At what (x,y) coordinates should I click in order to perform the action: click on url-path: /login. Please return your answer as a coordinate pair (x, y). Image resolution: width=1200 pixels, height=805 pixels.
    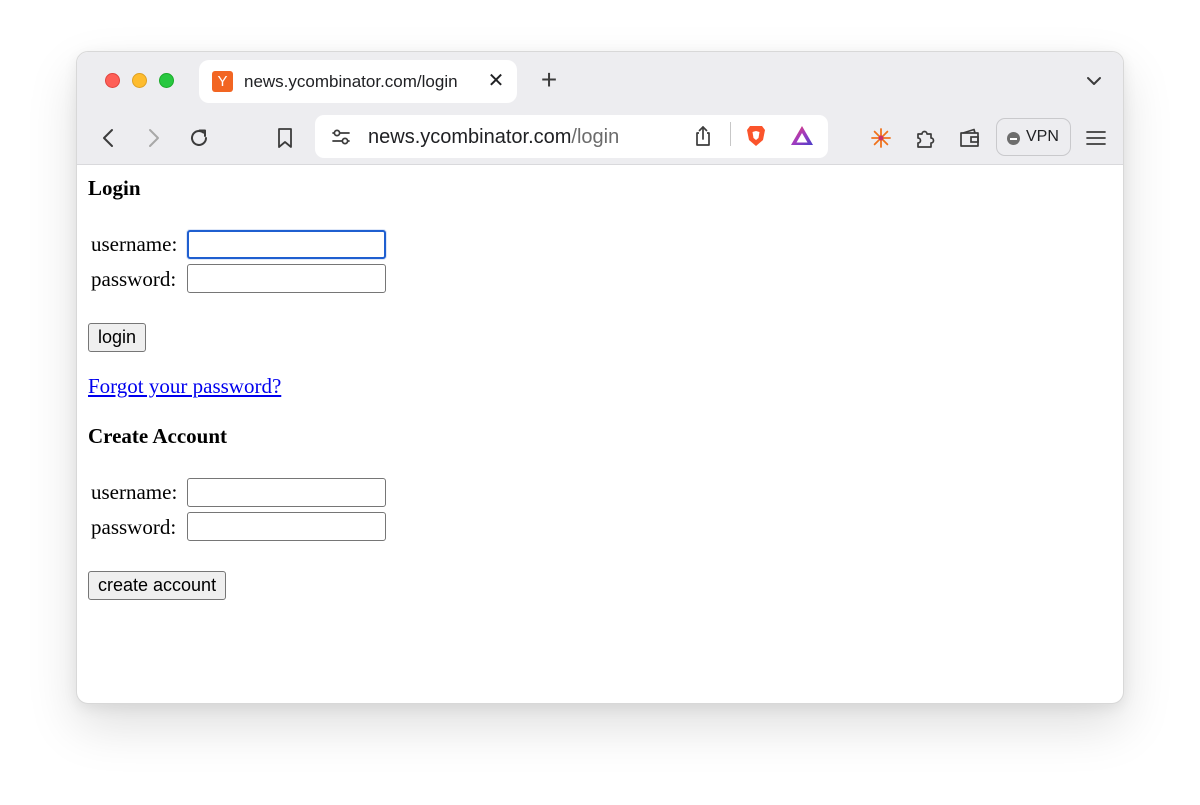
    Looking at the image, I should click on (595, 137).